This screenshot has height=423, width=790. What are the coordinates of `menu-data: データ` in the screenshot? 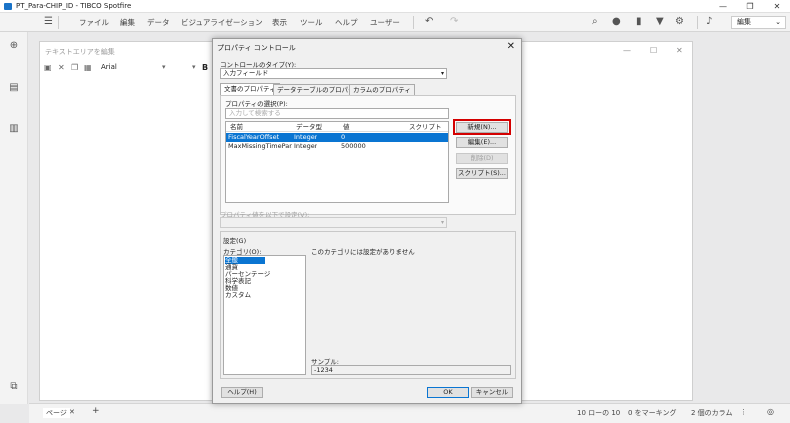 It's located at (158, 22).